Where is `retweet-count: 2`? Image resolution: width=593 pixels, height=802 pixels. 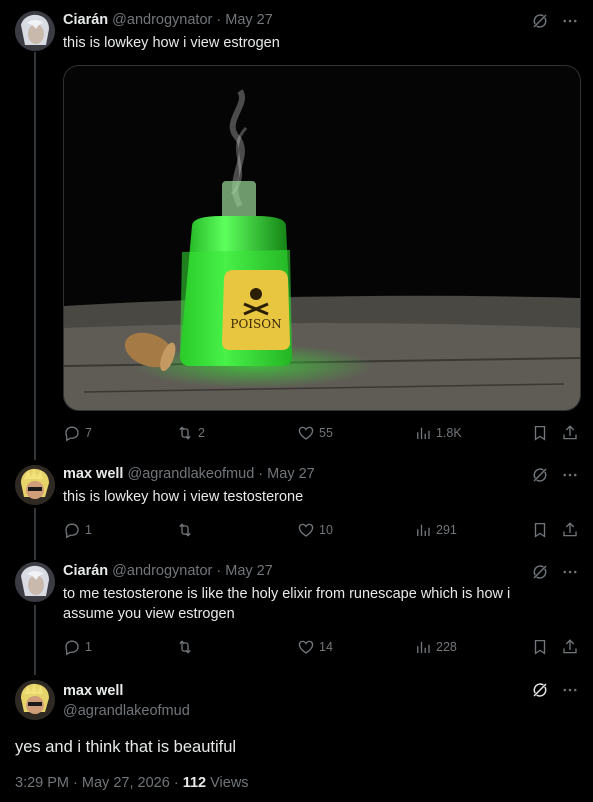
retweet-count: 2 is located at coordinates (201, 433).